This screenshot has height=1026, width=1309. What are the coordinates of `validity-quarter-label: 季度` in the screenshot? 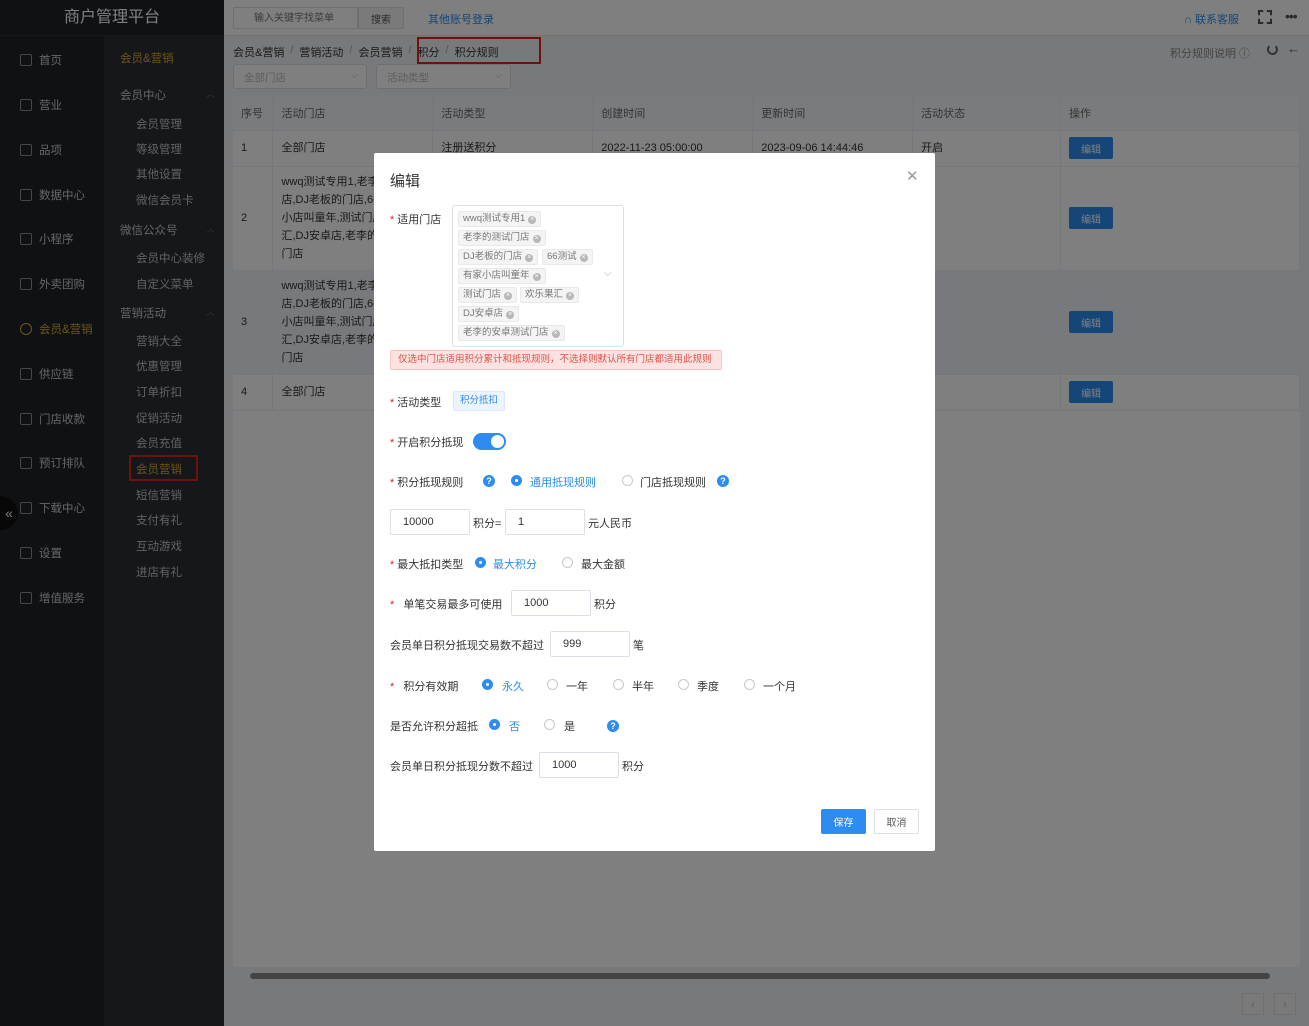 It's located at (708, 686).